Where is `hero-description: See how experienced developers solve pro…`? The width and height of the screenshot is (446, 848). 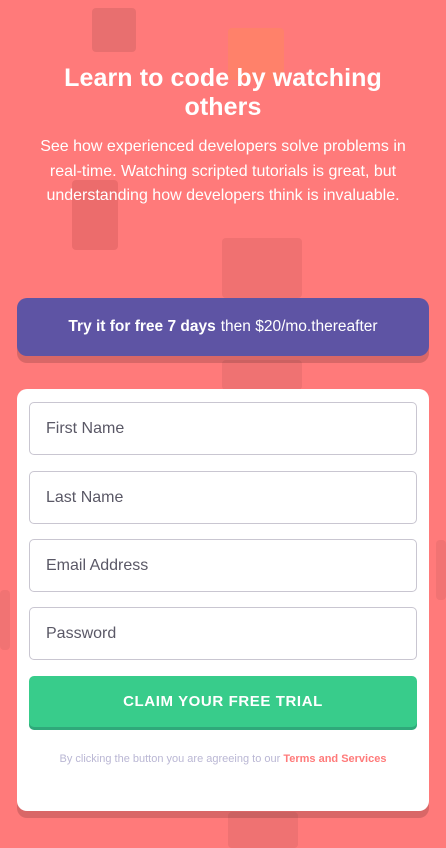
hero-description: See how experienced developers solve pro… is located at coordinates (223, 171).